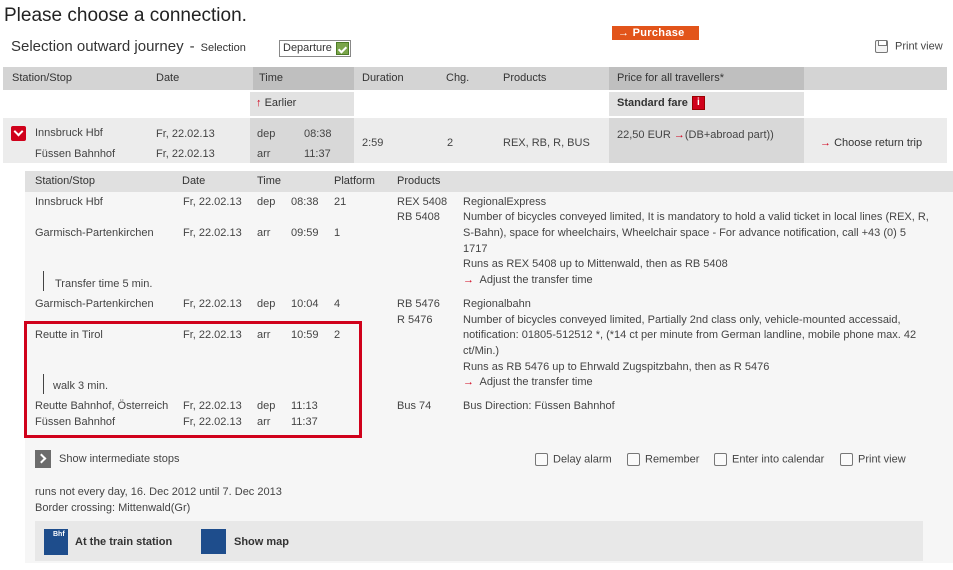  What do you see at coordinates (69, 133) in the screenshot?
I see `conn-from: Innsbruck Hbf` at bounding box center [69, 133].